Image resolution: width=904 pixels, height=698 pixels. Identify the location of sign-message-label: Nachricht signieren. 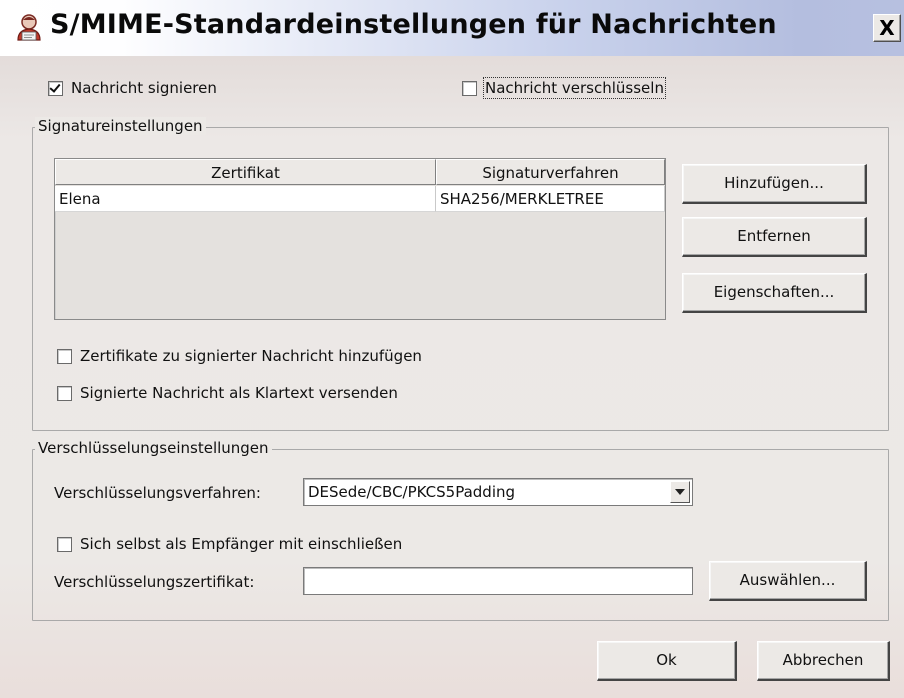
(144, 88).